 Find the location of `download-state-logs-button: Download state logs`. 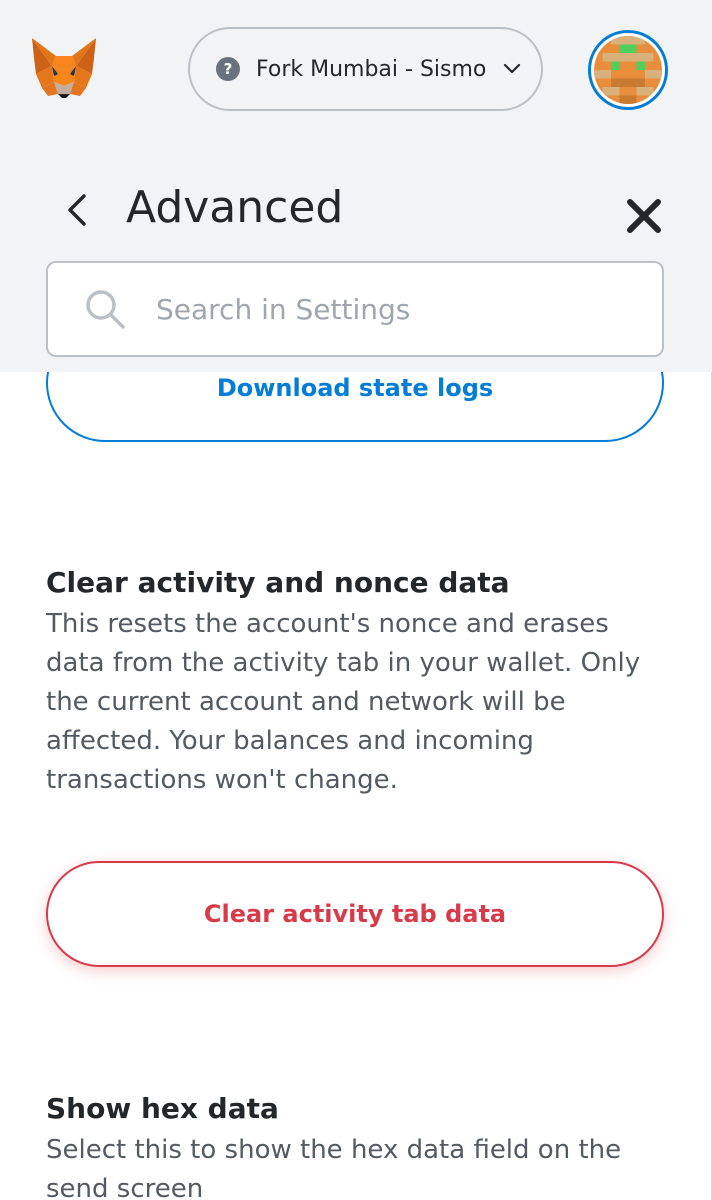

download-state-logs-button: Download state logs is located at coordinates (355, 407).